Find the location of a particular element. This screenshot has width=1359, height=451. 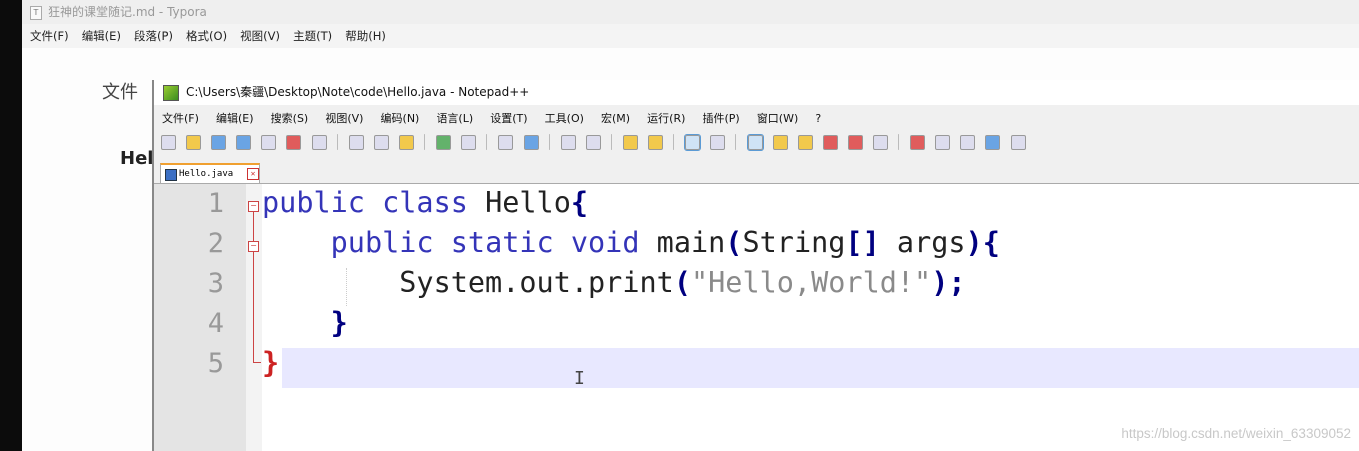

code-line-5: } is located at coordinates (271, 362).